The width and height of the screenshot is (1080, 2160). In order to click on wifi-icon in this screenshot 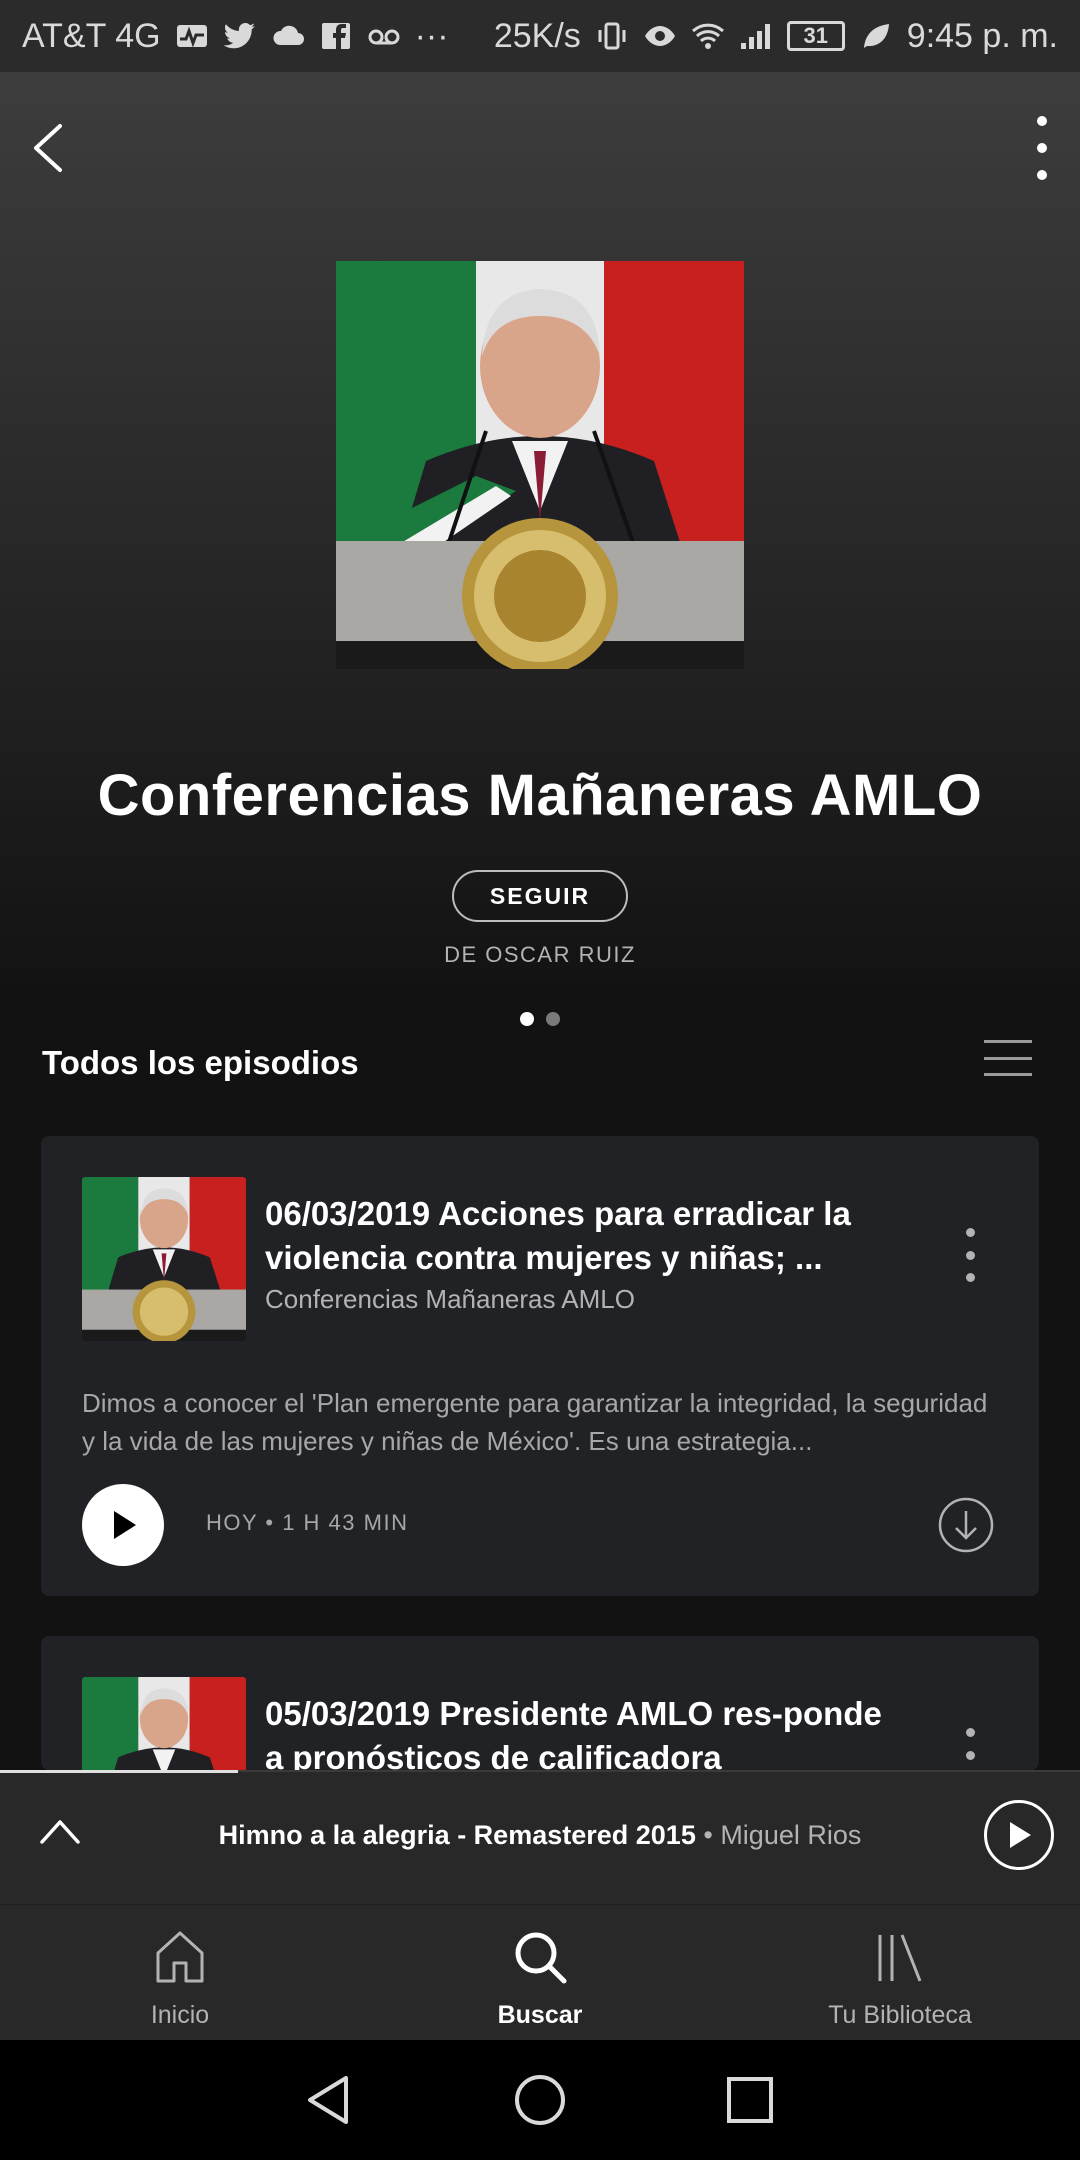, I will do `click(707, 36)`.